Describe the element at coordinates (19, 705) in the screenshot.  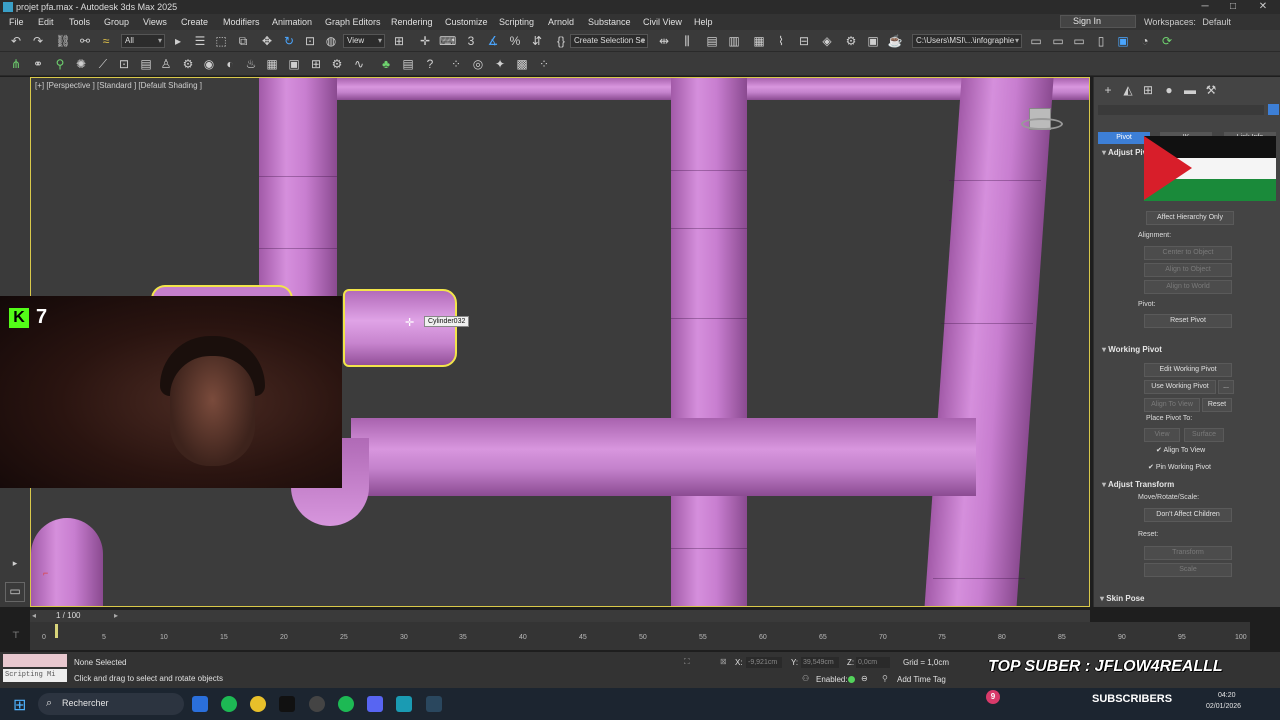
I see `windows-start-icon: ⊞` at that location.